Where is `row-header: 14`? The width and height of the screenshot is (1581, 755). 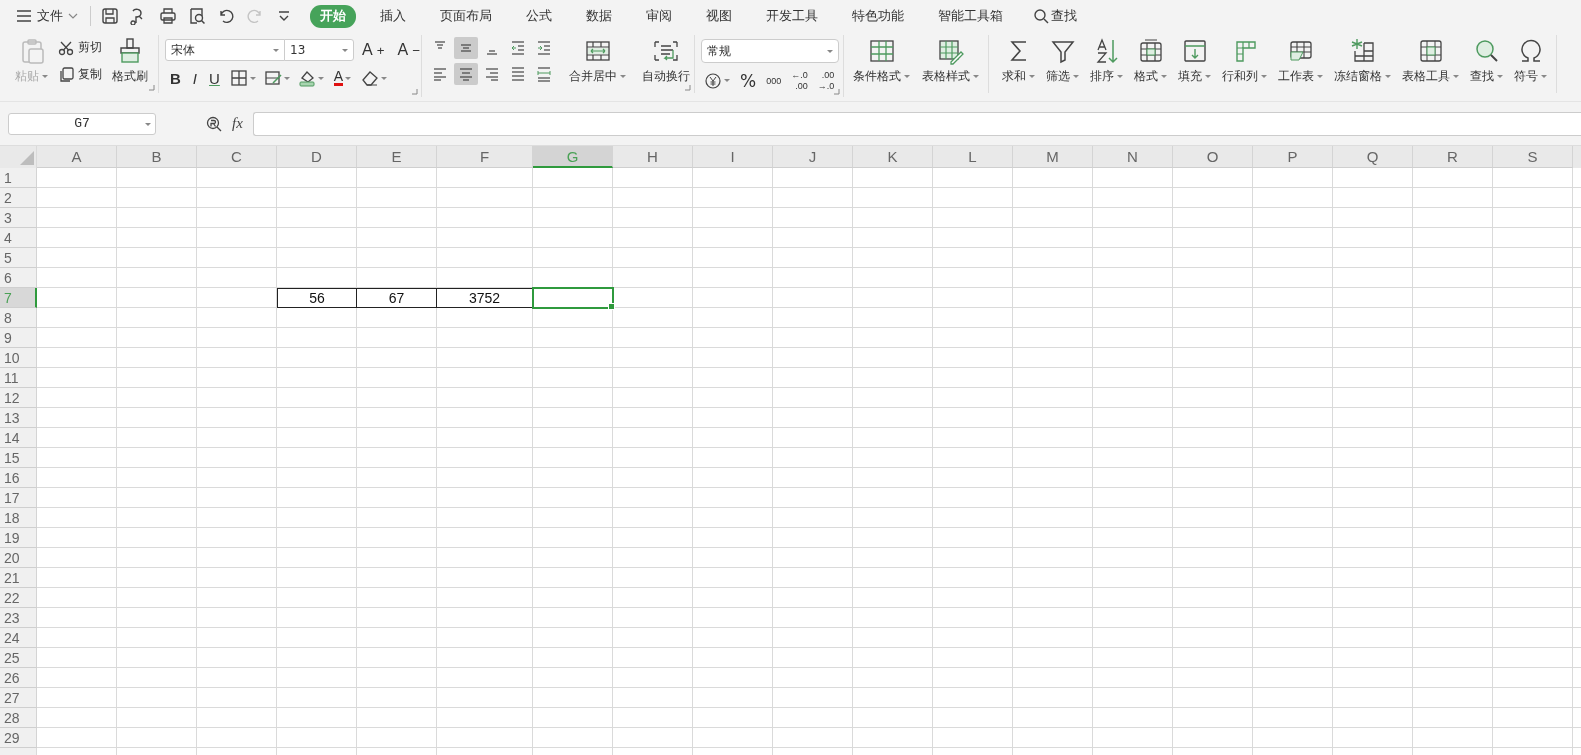 row-header: 14 is located at coordinates (18, 438).